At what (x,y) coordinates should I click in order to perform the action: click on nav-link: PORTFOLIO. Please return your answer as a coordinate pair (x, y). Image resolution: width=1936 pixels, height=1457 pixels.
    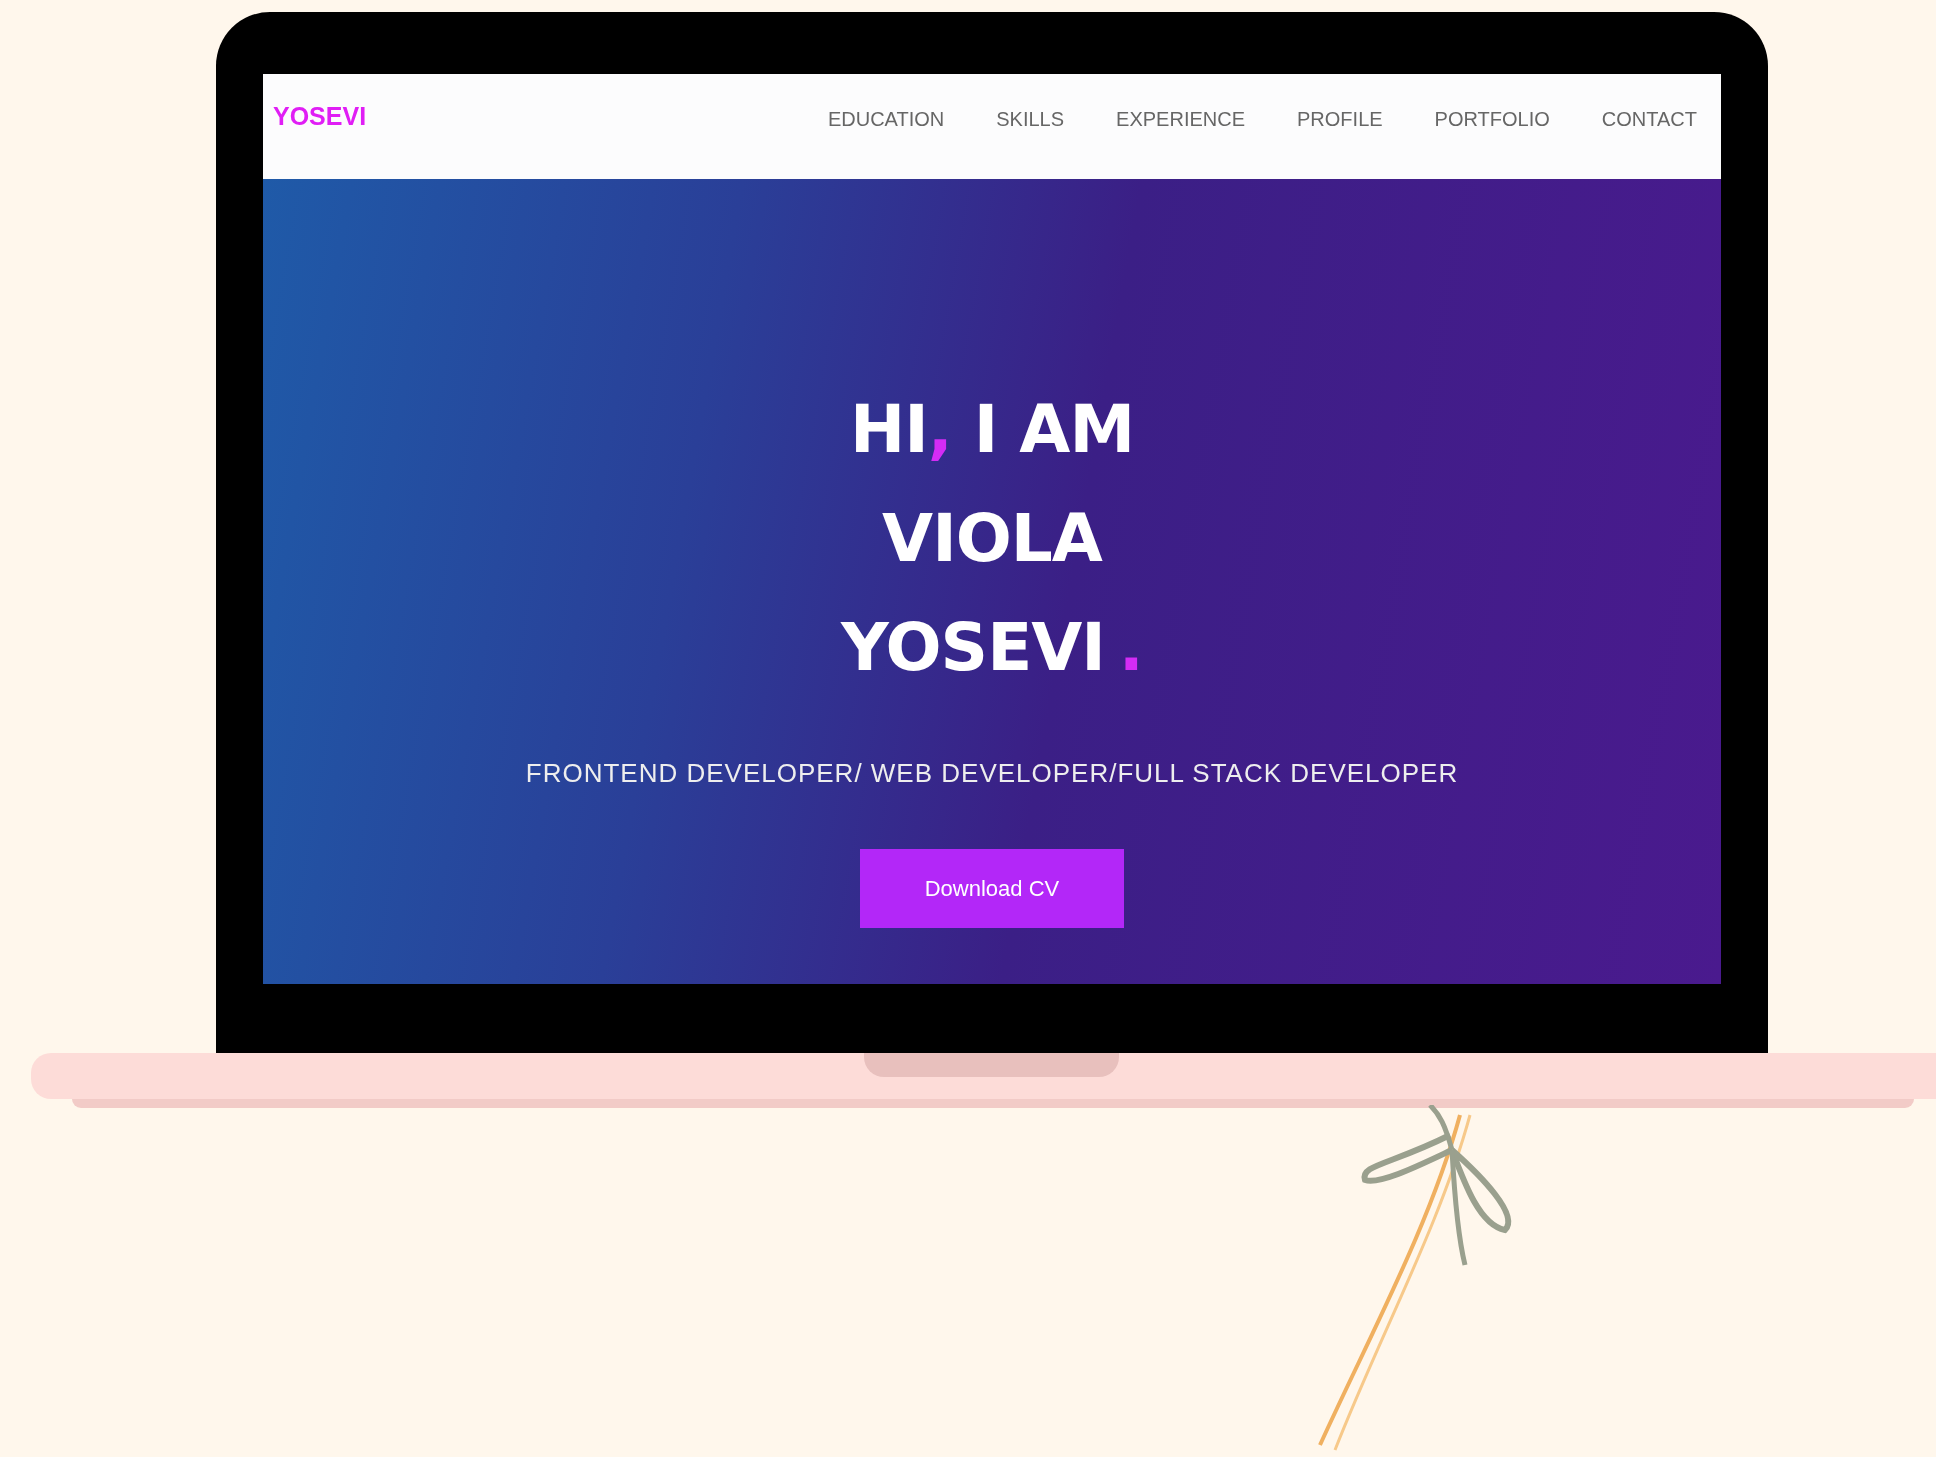
    Looking at the image, I should click on (1492, 119).